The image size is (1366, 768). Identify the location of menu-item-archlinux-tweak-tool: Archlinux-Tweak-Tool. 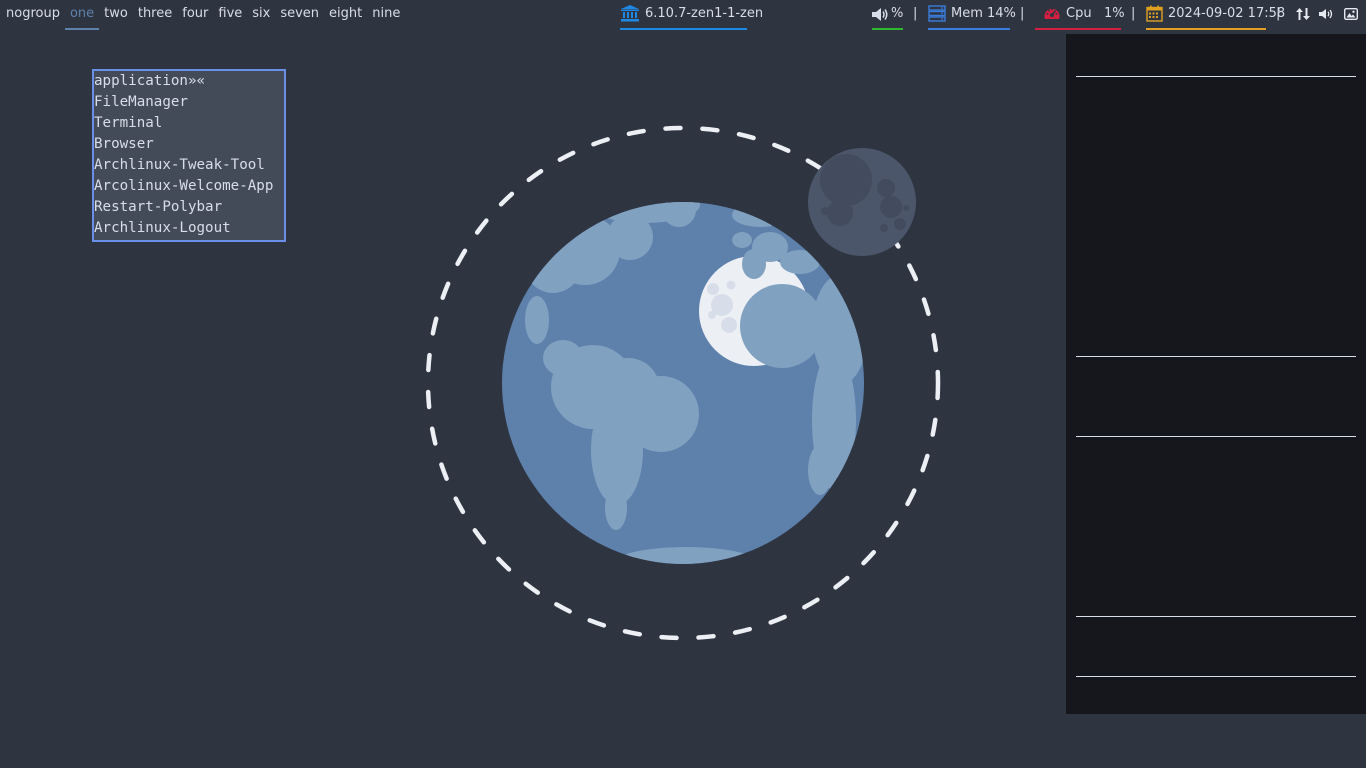
(189, 165).